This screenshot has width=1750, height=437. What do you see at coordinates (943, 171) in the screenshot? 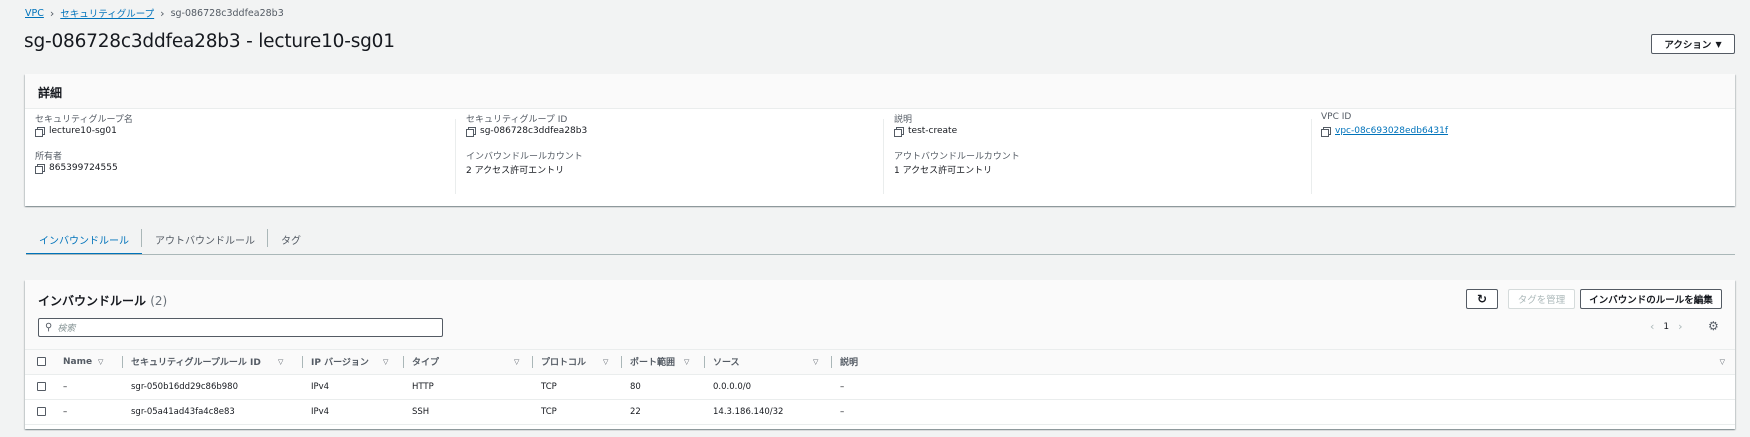
I see `field-value: 1 アクセス許可エントリ` at bounding box center [943, 171].